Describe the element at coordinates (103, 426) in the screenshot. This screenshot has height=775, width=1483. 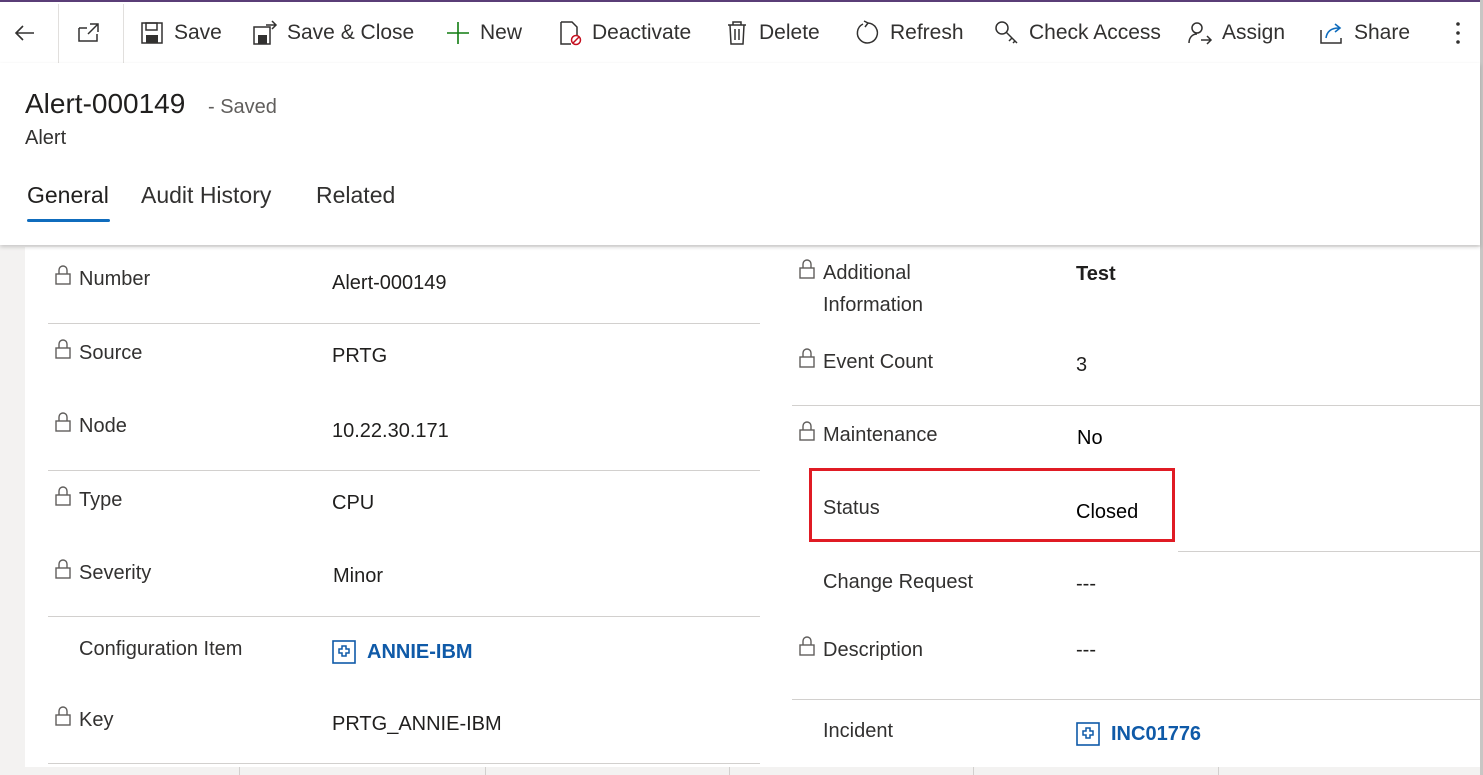
I see `field-label-node: Node` at that location.